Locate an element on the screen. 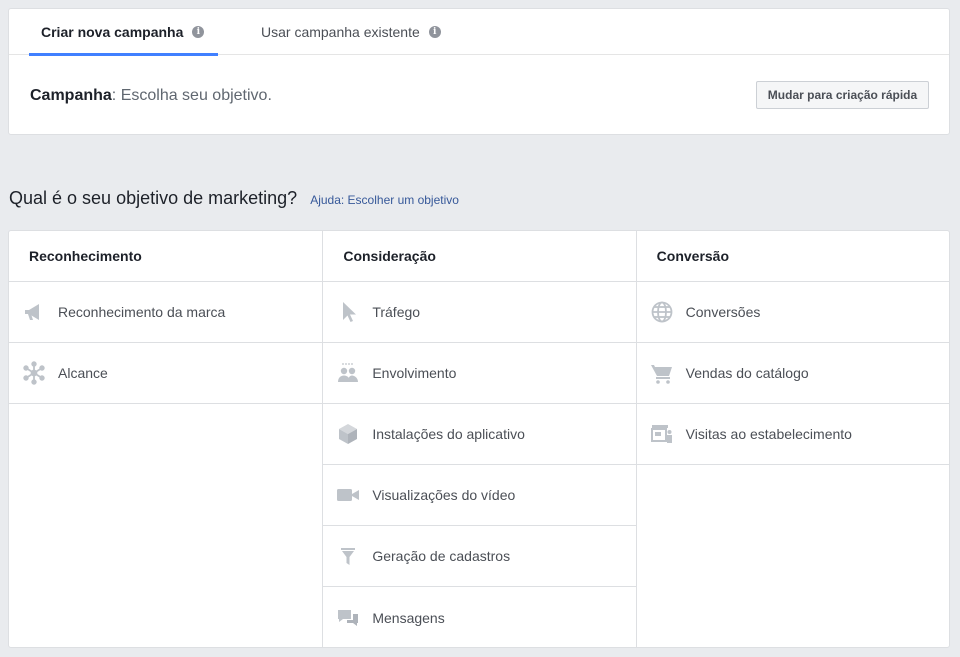 This screenshot has width=960, height=657. objective-engagement: Envolvimento is located at coordinates (479, 373).